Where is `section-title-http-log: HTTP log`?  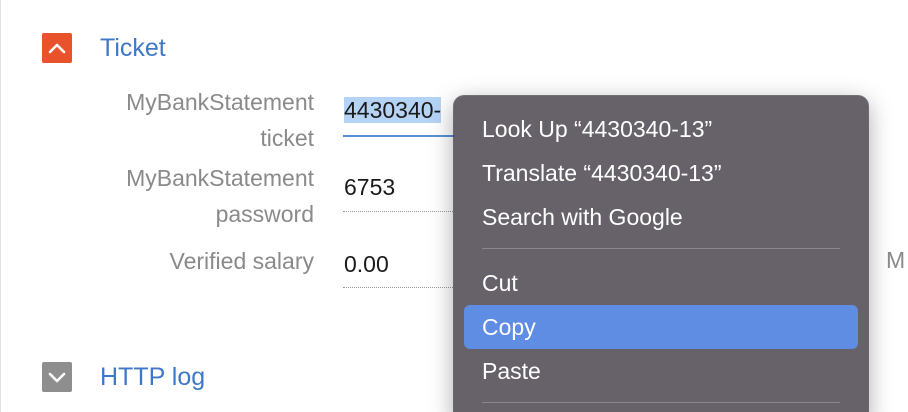
section-title-http-log: HTTP log is located at coordinates (152, 377).